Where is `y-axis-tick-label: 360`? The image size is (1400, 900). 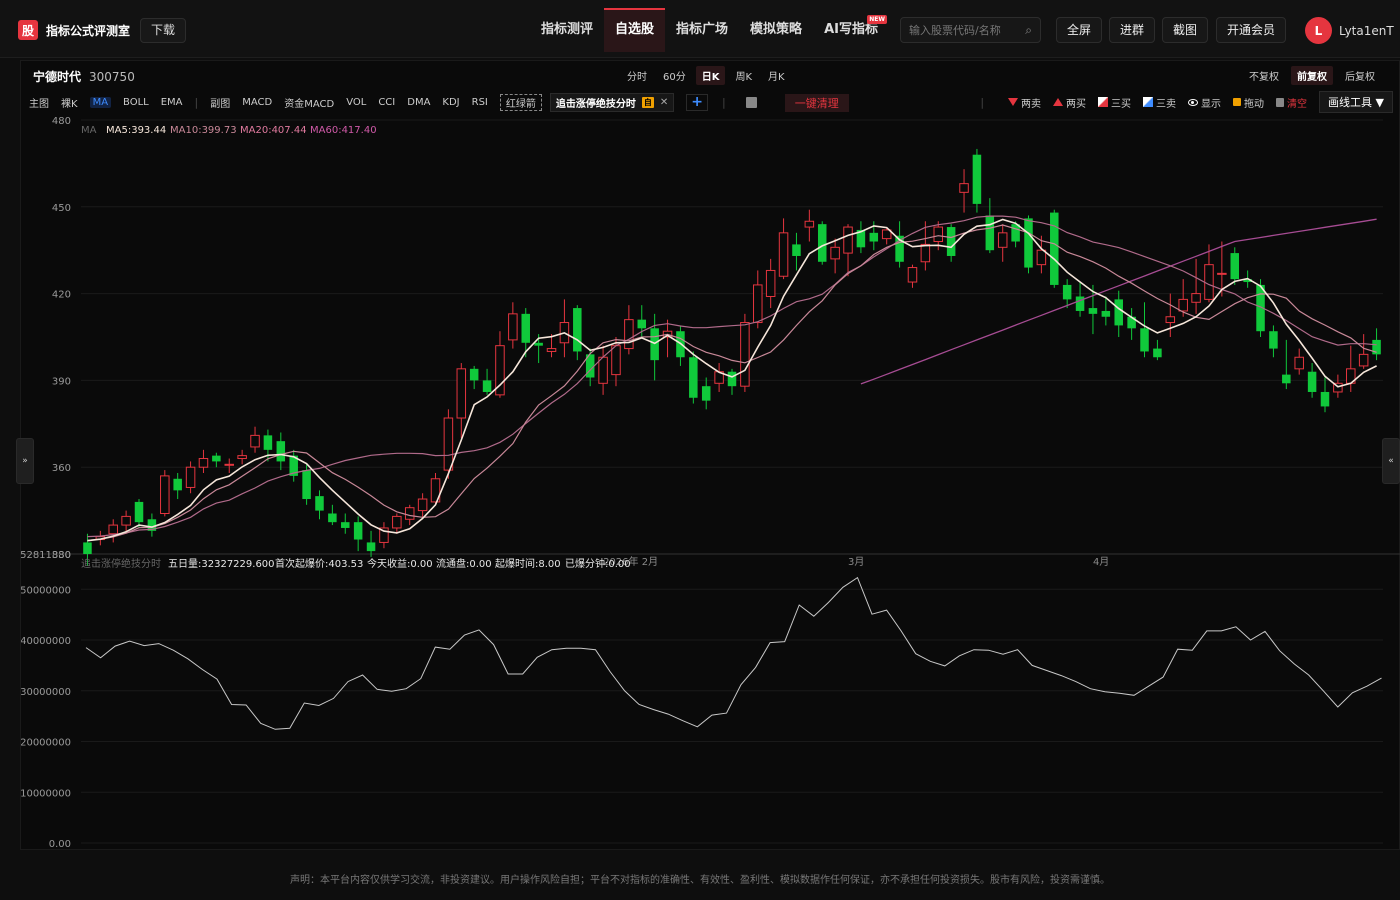
y-axis-tick-label: 360 is located at coordinates (61, 468).